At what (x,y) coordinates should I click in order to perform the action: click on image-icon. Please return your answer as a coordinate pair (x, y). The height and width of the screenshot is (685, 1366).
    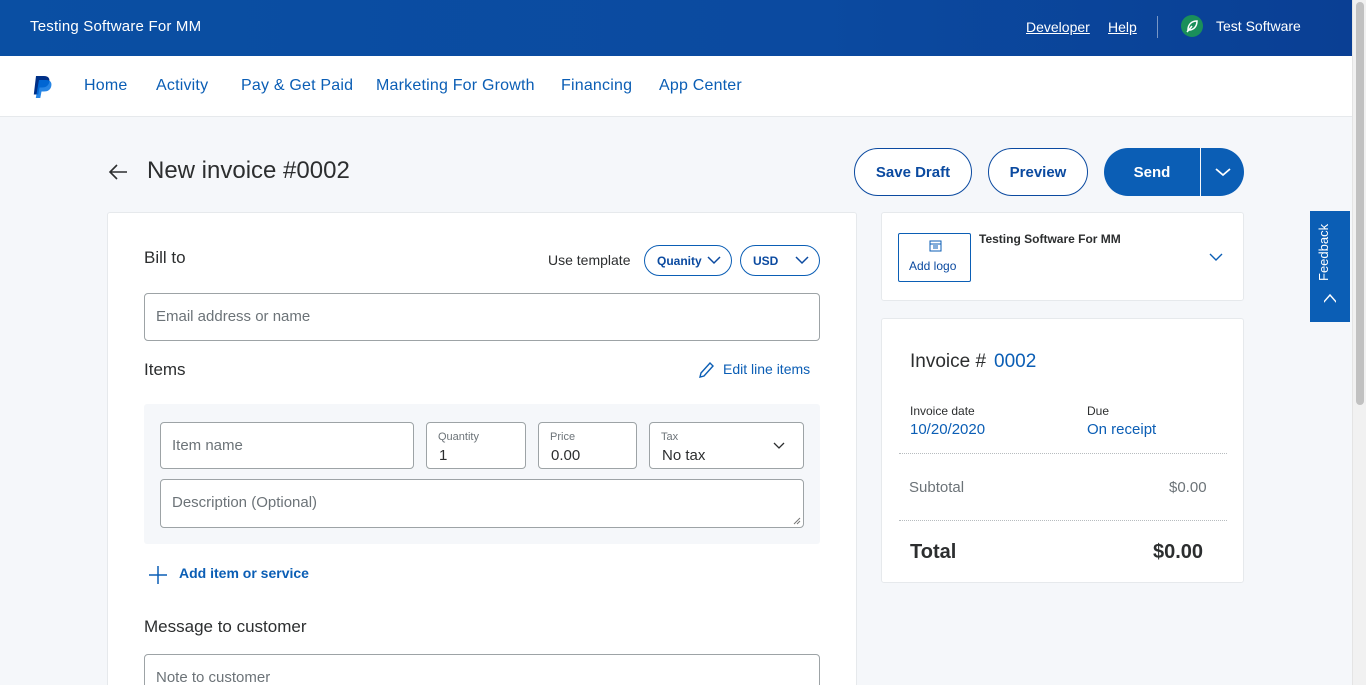
    Looking at the image, I should click on (935, 246).